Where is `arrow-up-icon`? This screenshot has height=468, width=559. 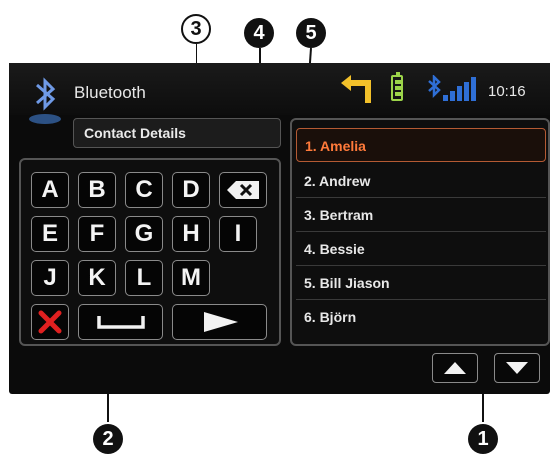
arrow-up-icon is located at coordinates (455, 368).